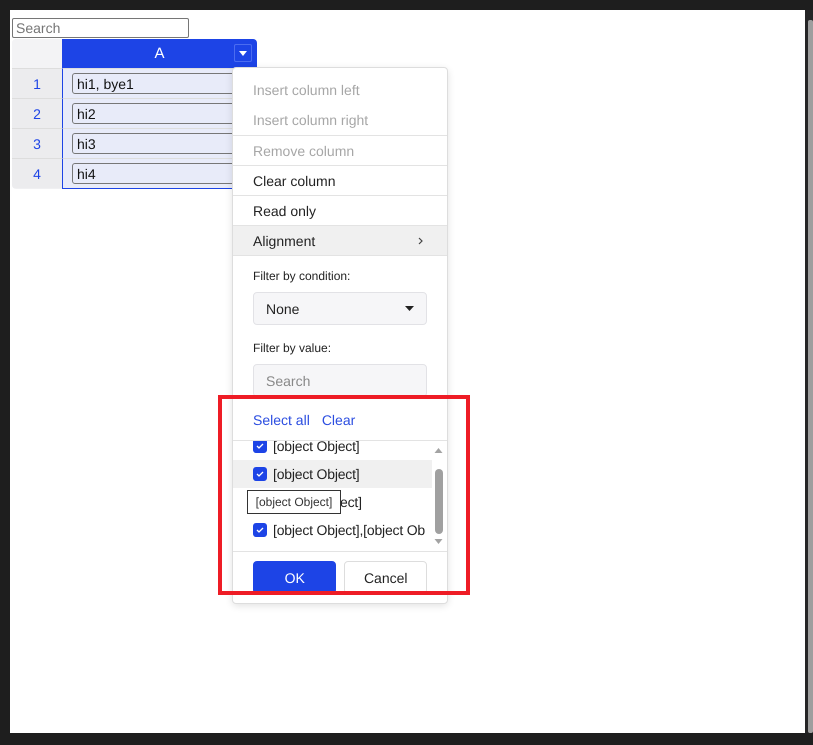  What do you see at coordinates (37, 113) in the screenshot?
I see `row-header: 2` at bounding box center [37, 113].